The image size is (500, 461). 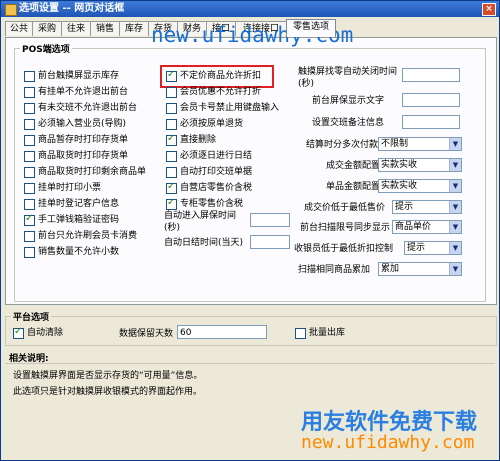 What do you see at coordinates (345, 208) in the screenshot?
I see `field-label-6: 成交价低于最低售价` at bounding box center [345, 208].